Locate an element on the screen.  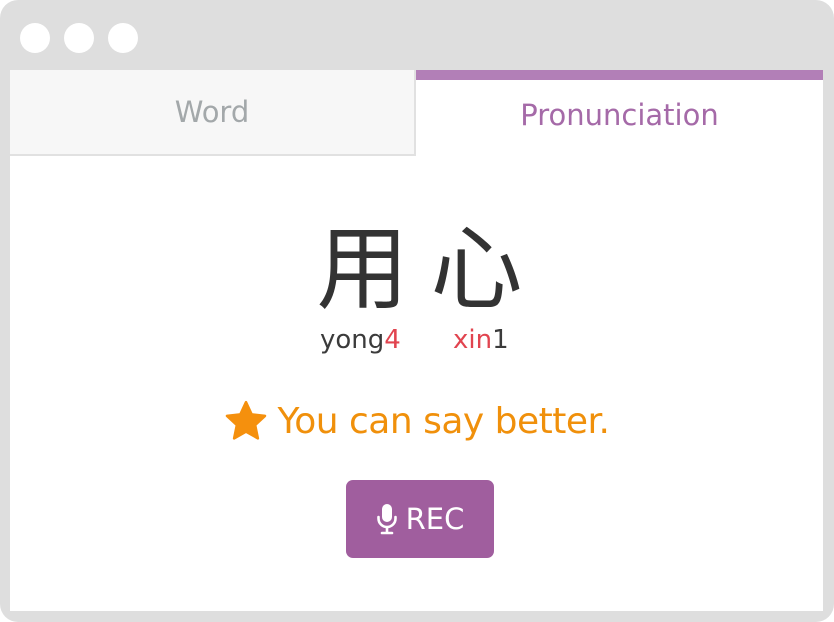
pinyin-tone: 4 is located at coordinates (392, 340).